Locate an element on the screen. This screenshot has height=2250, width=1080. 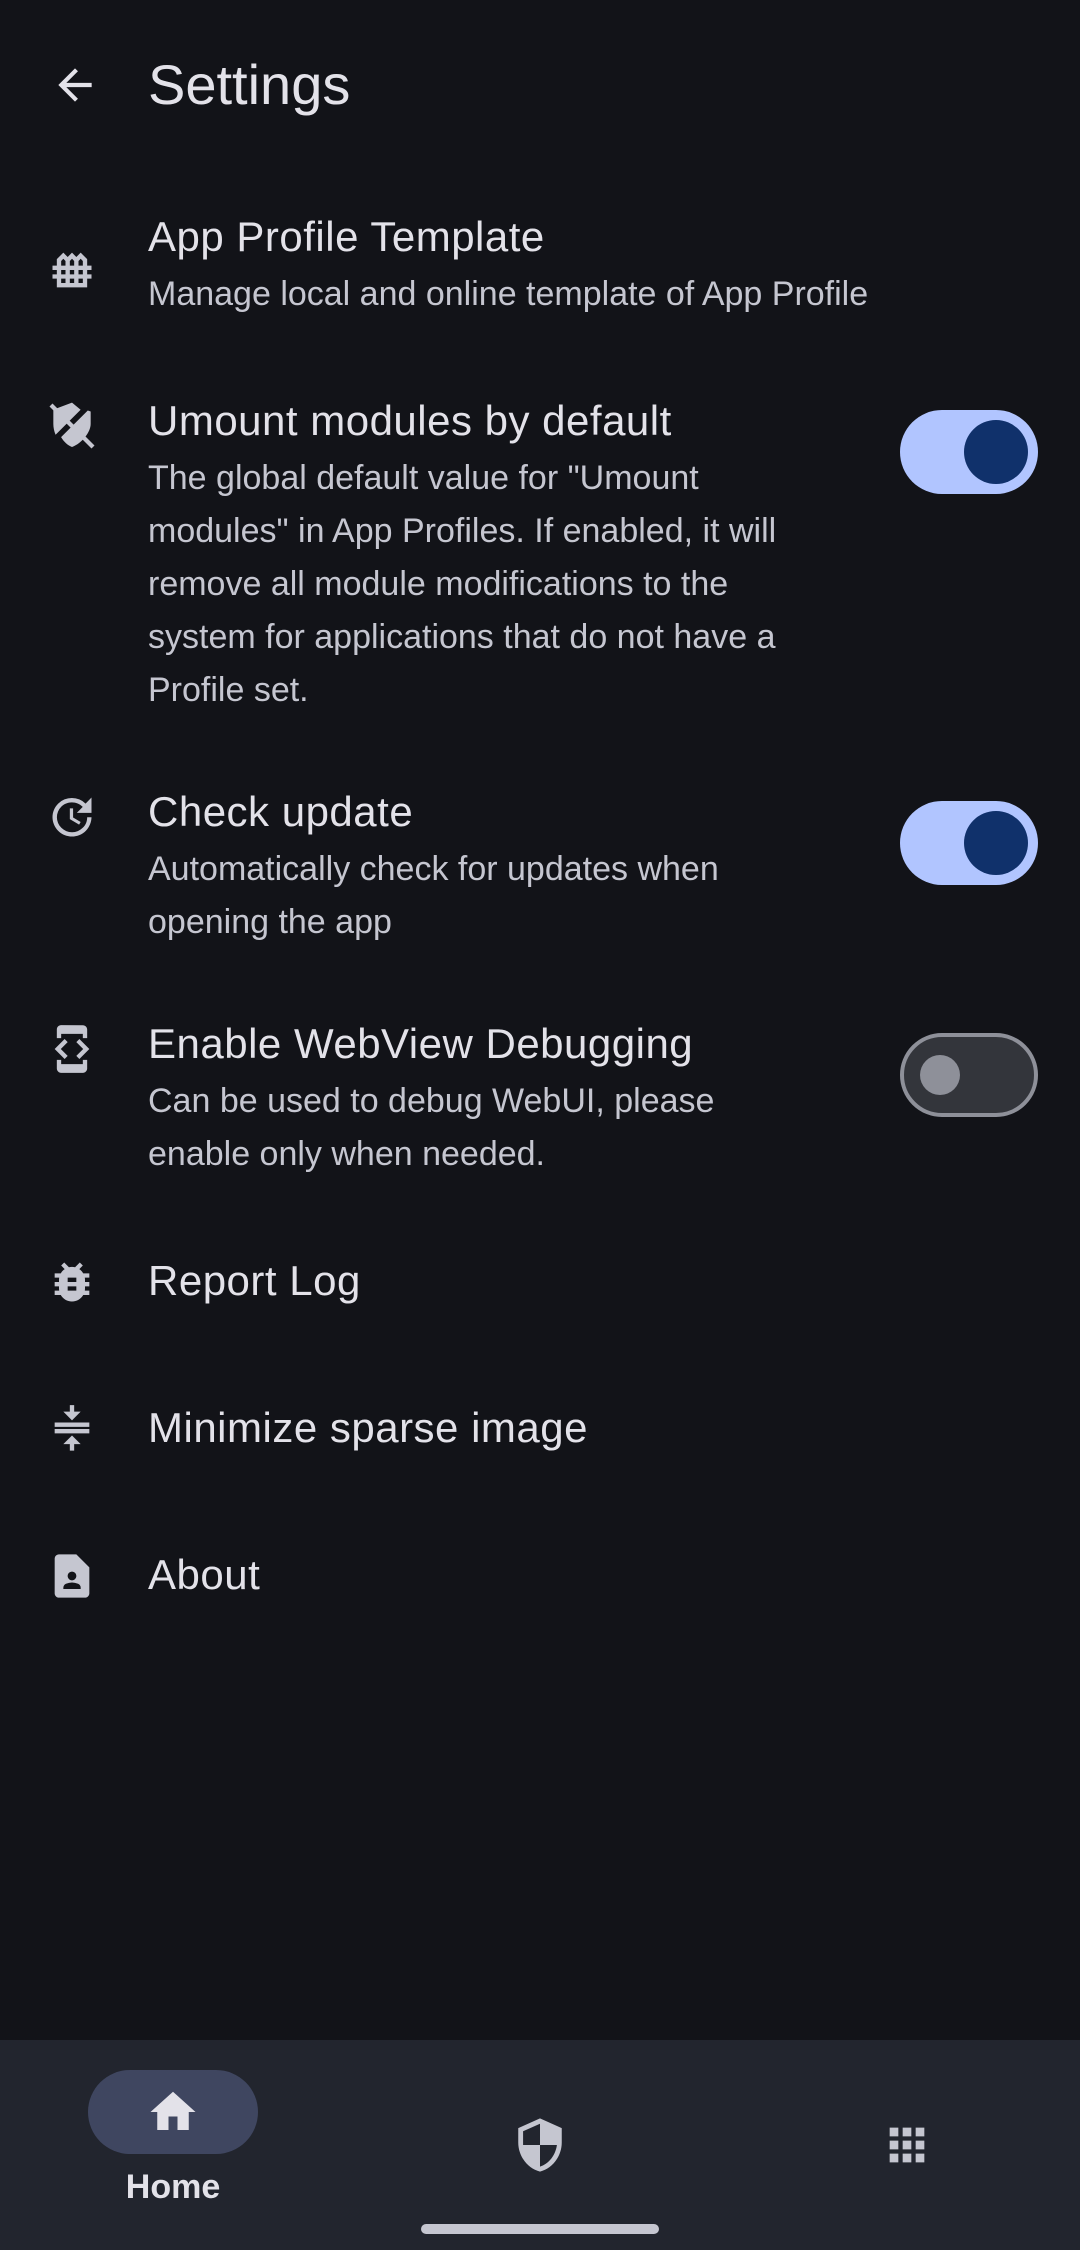
page-title: Settings is located at coordinates (249, 84).